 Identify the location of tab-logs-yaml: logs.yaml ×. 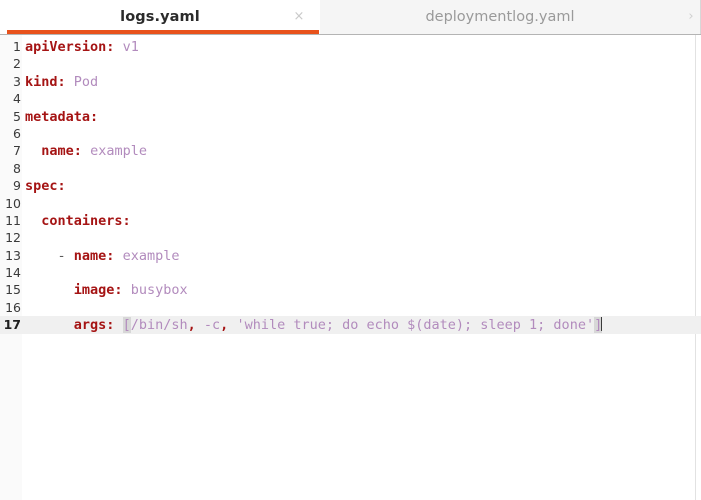
(160, 17).